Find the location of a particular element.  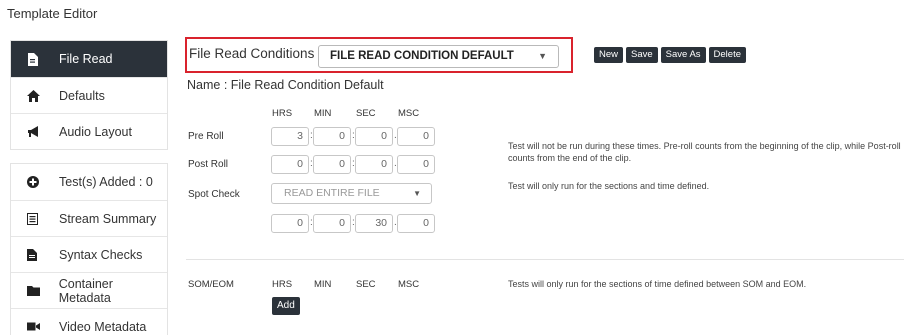

sidebar-item-tests-added: Test(s) Added : 0 is located at coordinates (89, 182).